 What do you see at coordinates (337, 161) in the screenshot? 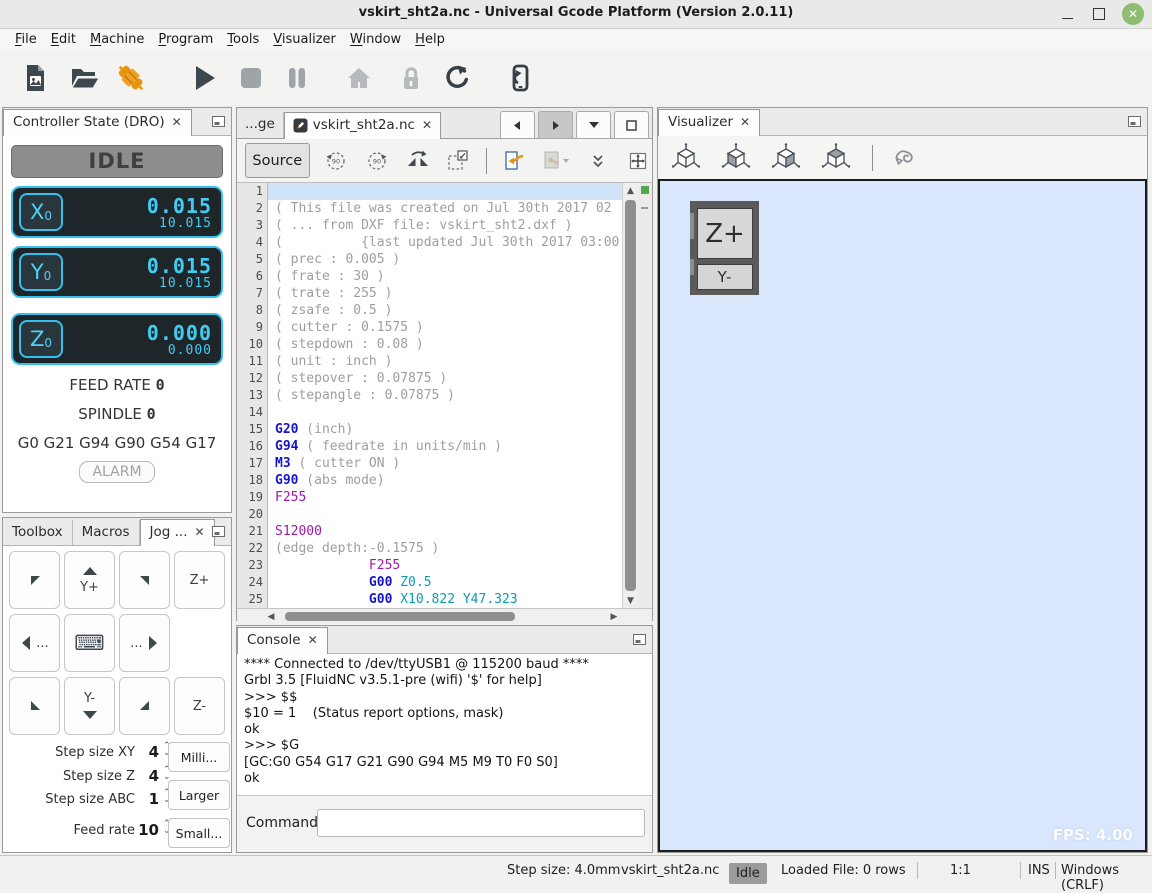
I see `rotate-ccw-90-icon: 90` at bounding box center [337, 161].